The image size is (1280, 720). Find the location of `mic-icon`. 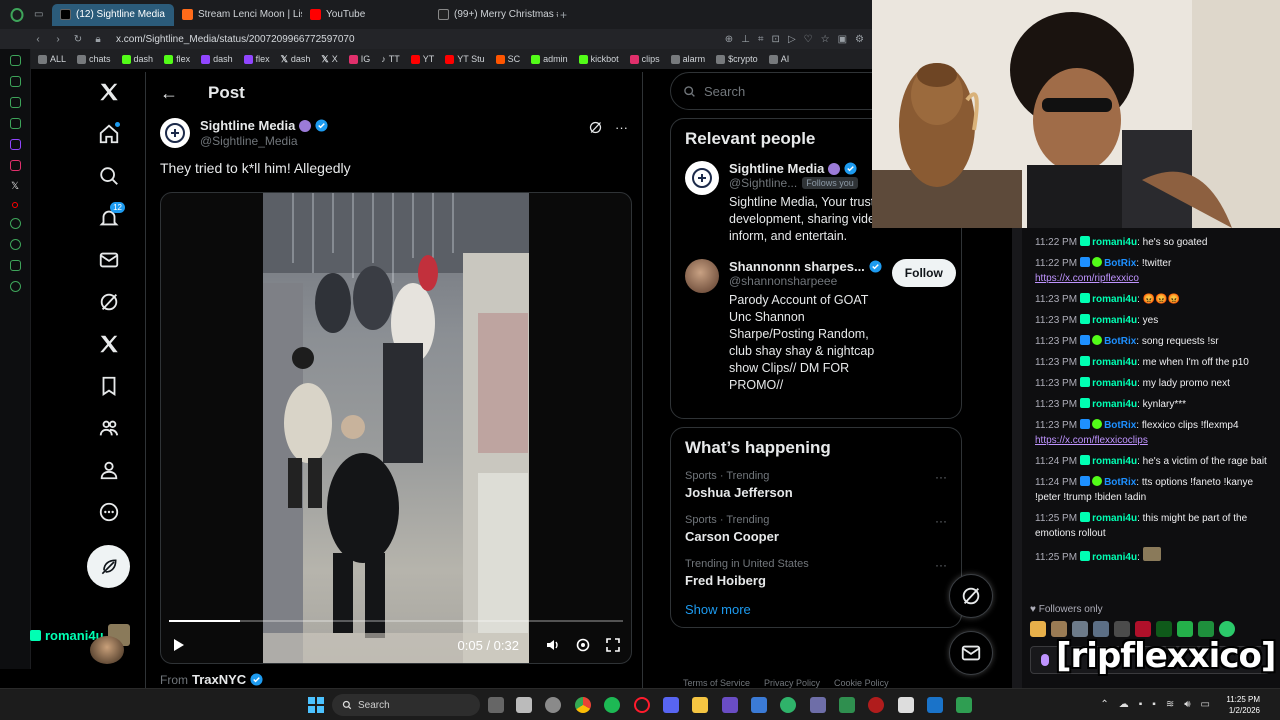

mic-icon is located at coordinates (1045, 660).